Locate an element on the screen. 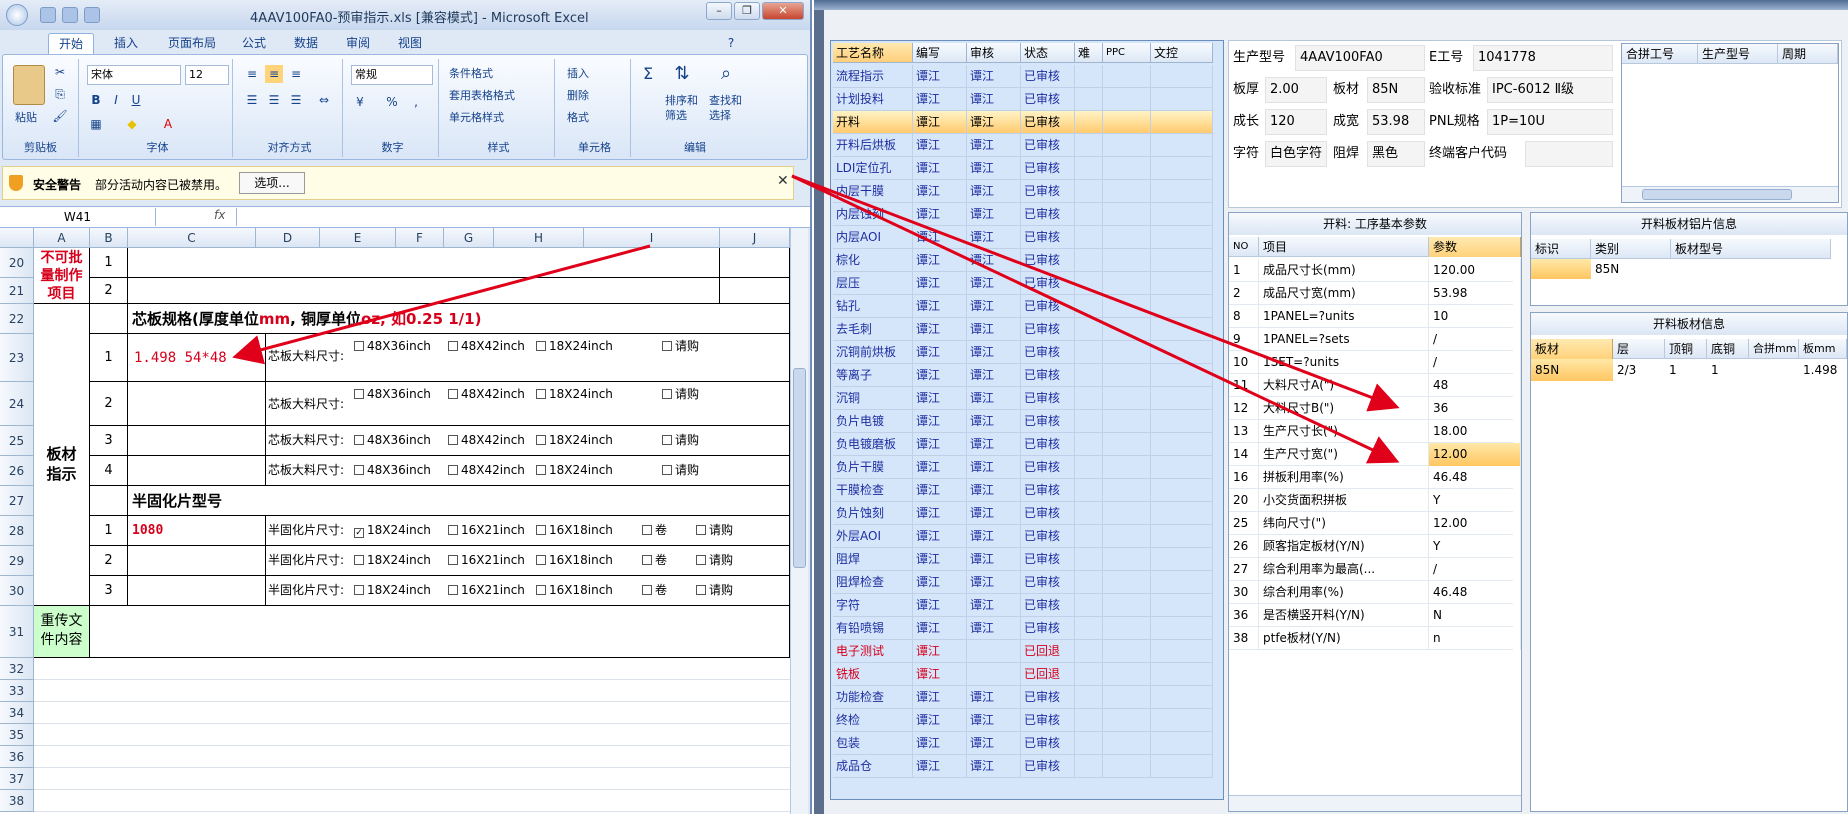 The image size is (1848, 814). process-row: 流程指示 谭江 谭江 已审核 is located at coordinates (1023, 76).